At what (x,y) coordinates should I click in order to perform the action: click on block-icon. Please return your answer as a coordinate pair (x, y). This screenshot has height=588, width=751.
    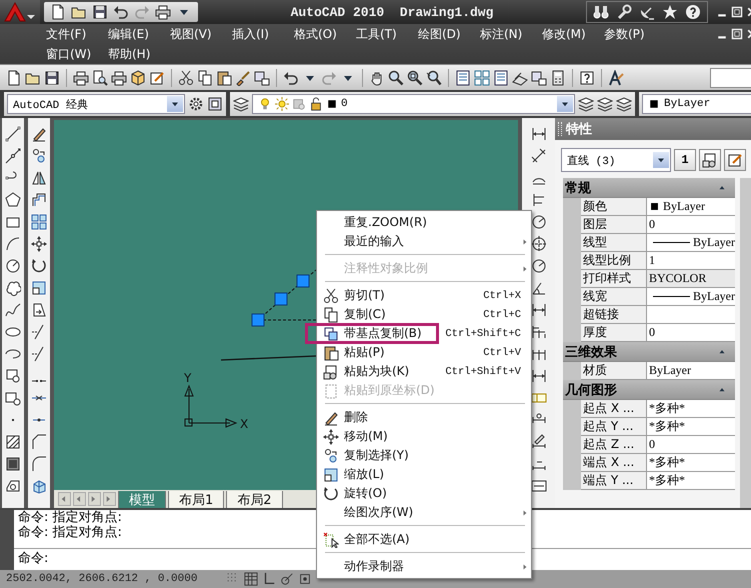
    Looking at the image, I should click on (262, 78).